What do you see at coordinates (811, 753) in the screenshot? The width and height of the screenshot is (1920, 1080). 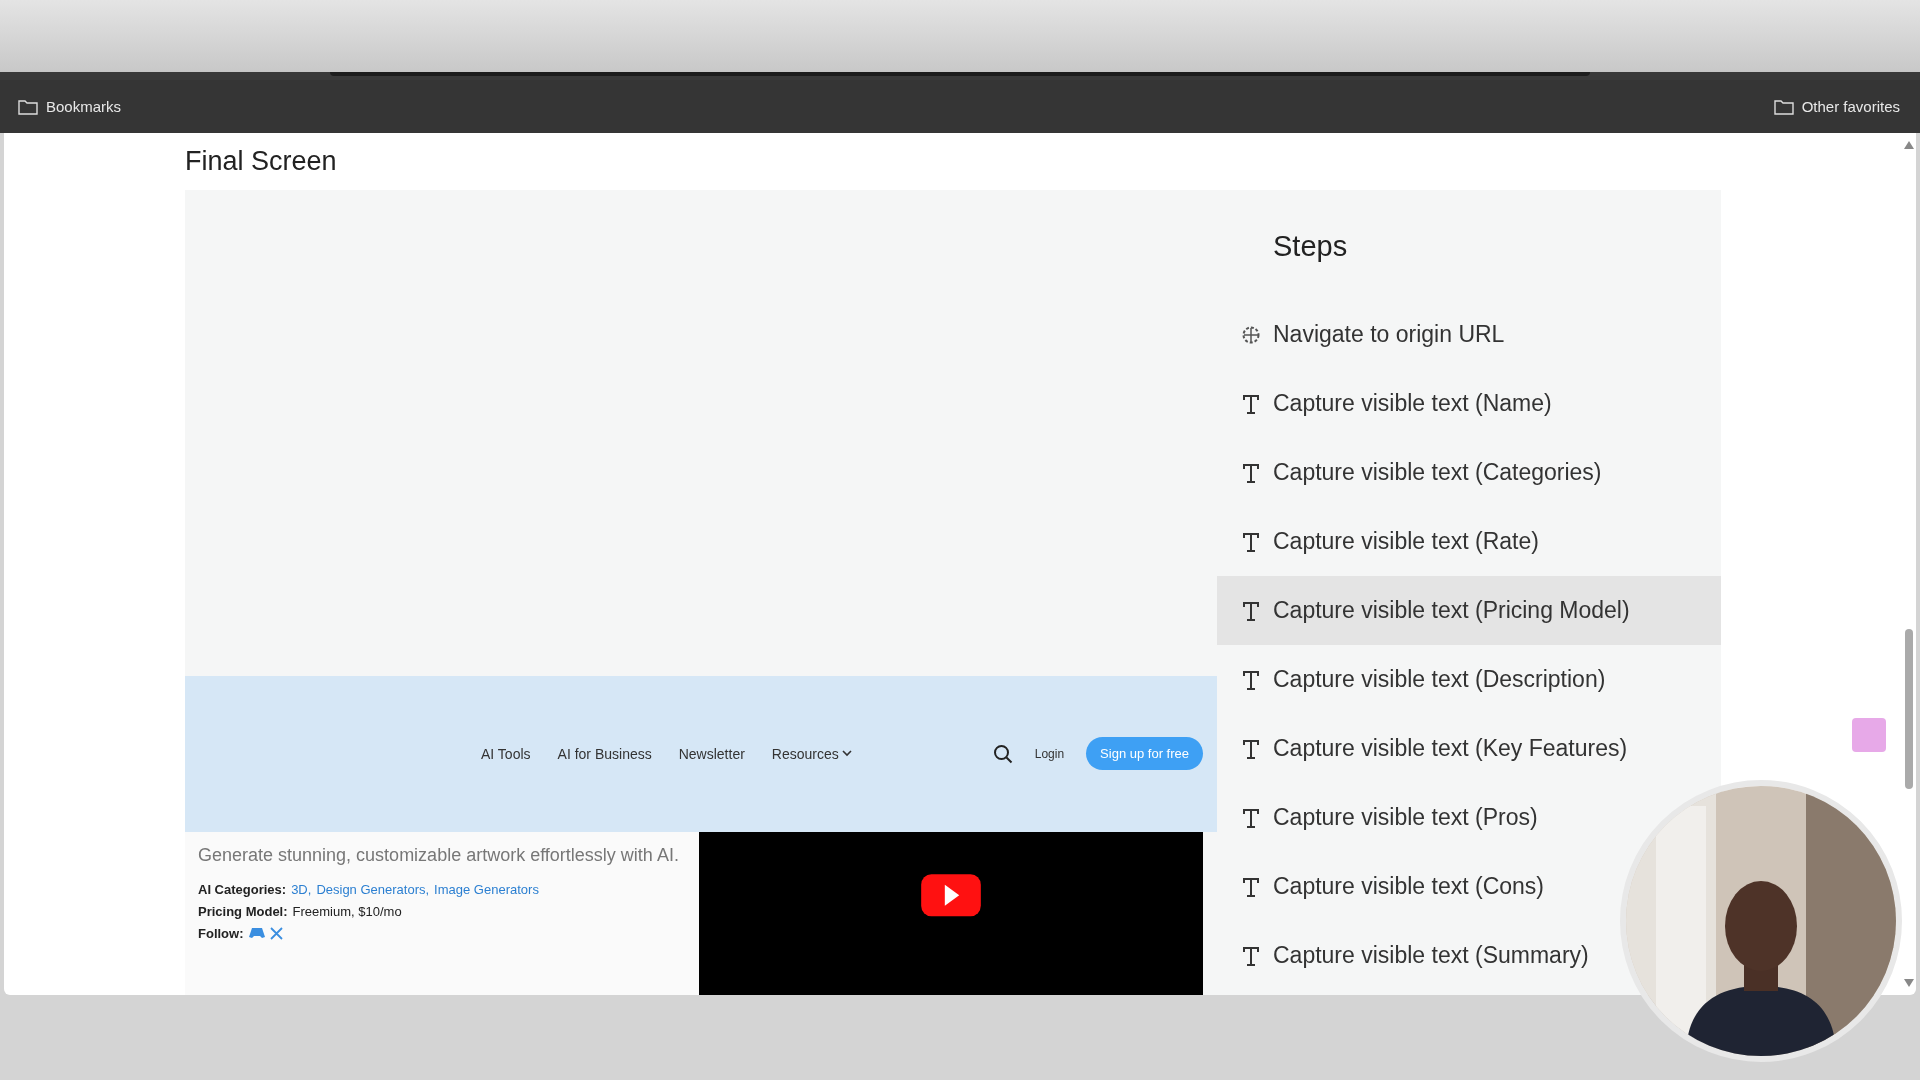 I see `nav-link: Resources` at bounding box center [811, 753].